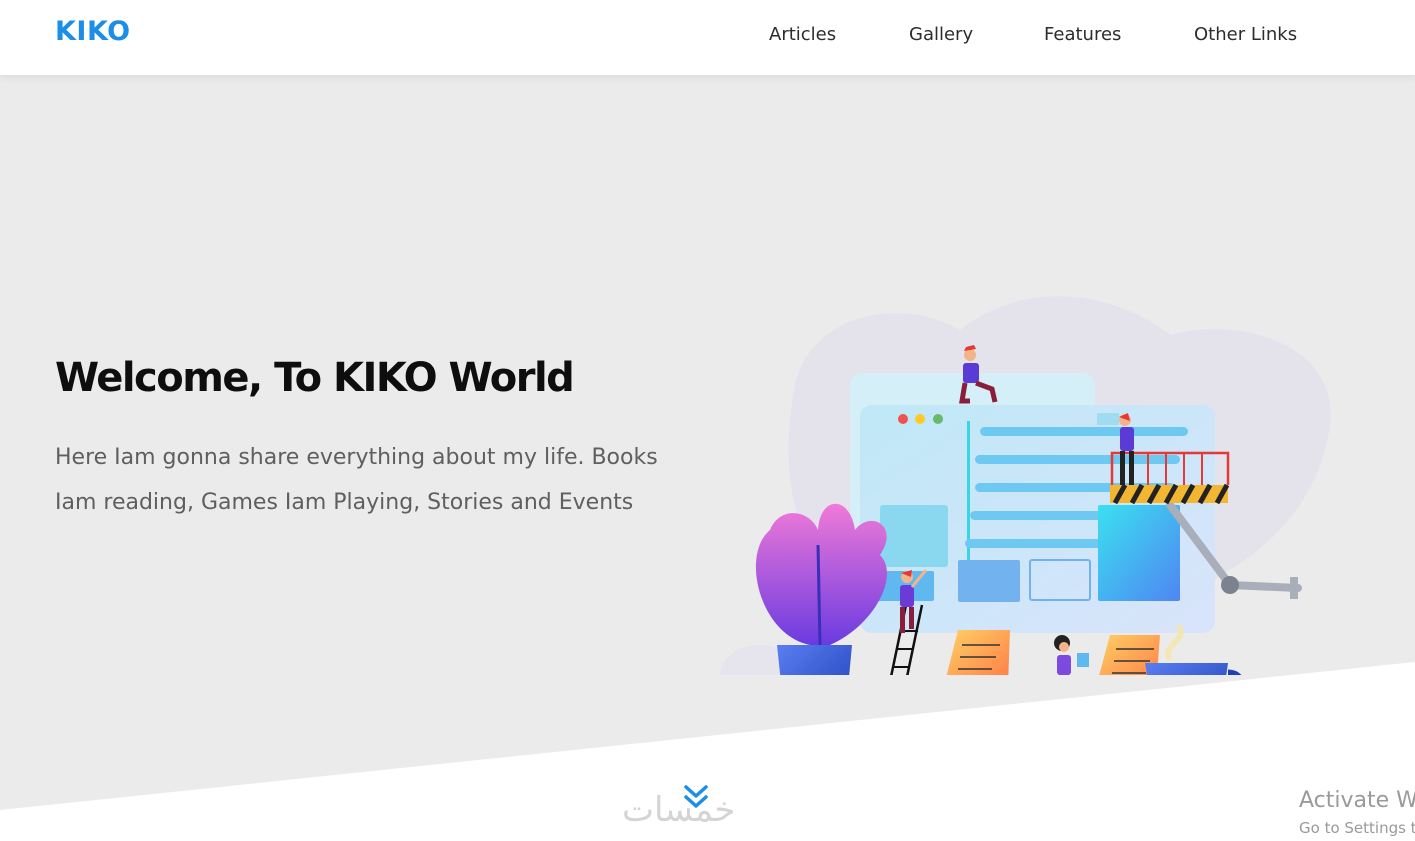 The image size is (1415, 841). I want to click on nav-link-gallery: Gallery, so click(941, 34).